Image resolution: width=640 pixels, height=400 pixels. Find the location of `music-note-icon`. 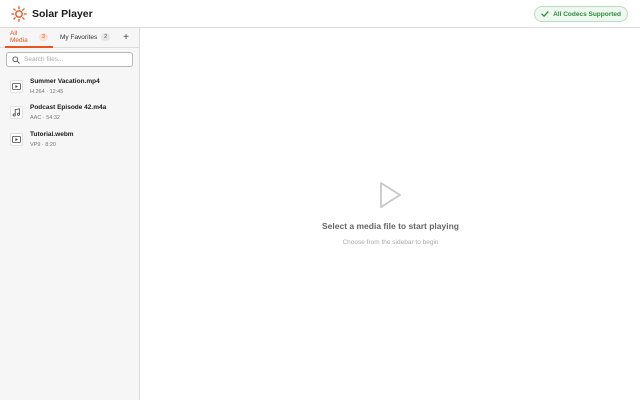

music-note-icon is located at coordinates (16, 113).